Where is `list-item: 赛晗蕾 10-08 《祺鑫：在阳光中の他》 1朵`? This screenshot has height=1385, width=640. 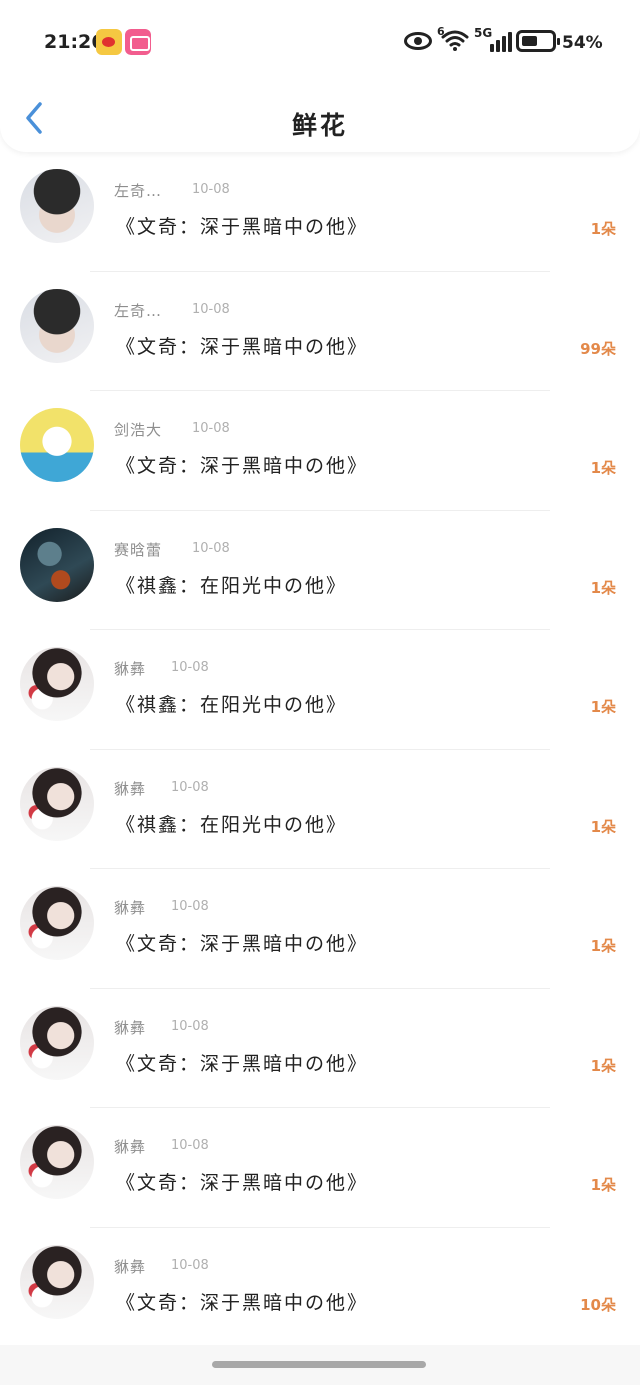 list-item: 赛晗蕾 10-08 《祺鑫：在阳光中の他》 1朵 is located at coordinates (320, 570).